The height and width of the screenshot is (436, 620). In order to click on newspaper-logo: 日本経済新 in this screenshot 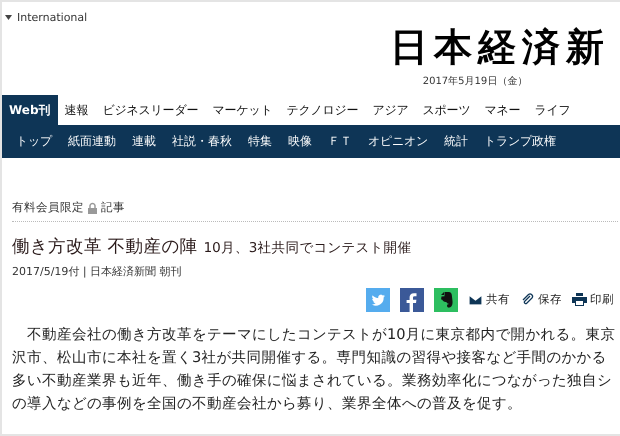, I will do `click(500, 47)`.